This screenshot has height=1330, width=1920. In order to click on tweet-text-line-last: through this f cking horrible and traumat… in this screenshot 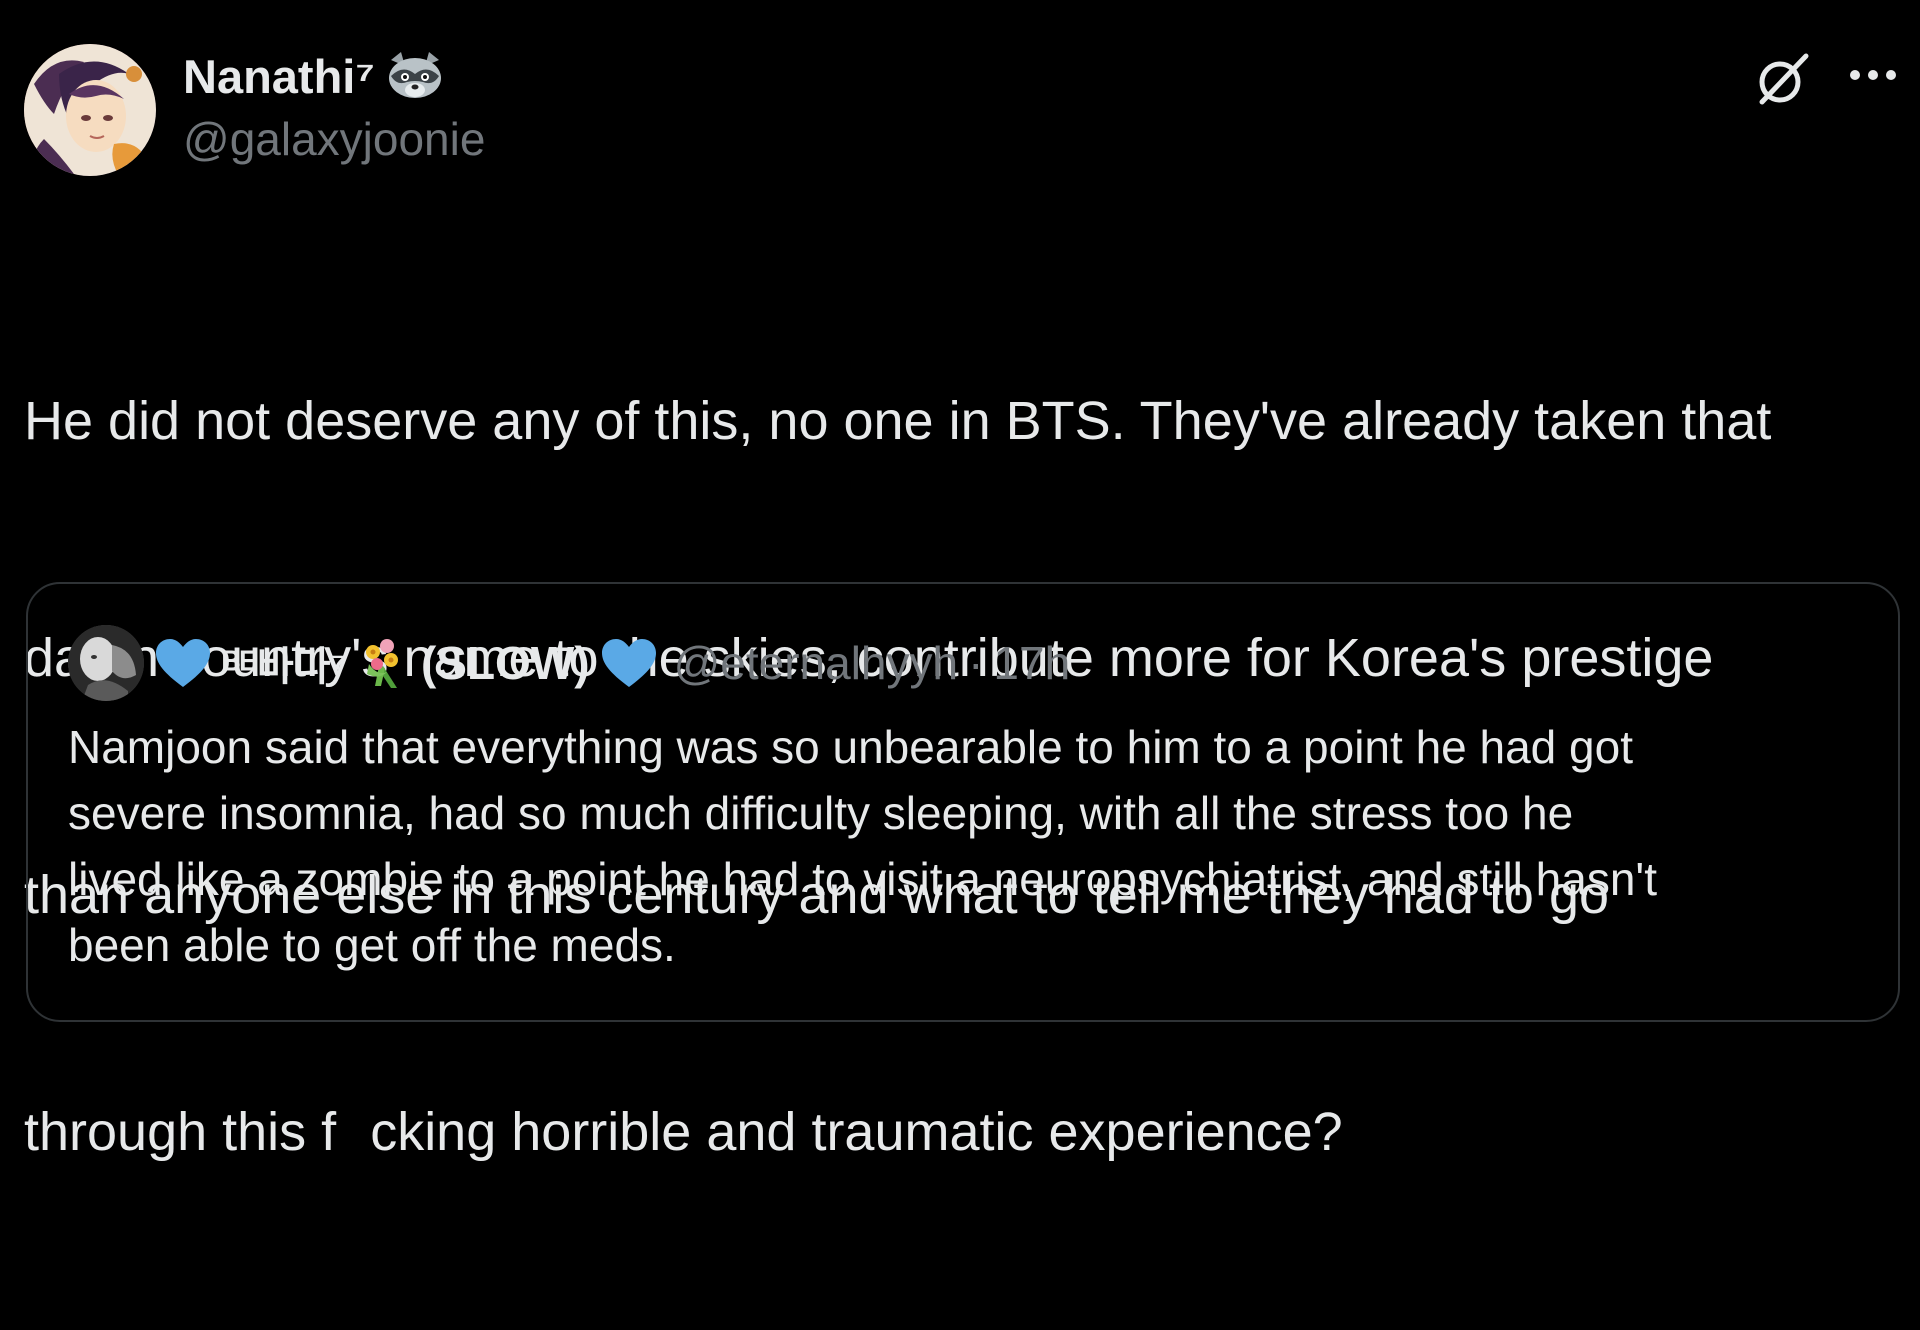, I will do `click(964, 1132)`.